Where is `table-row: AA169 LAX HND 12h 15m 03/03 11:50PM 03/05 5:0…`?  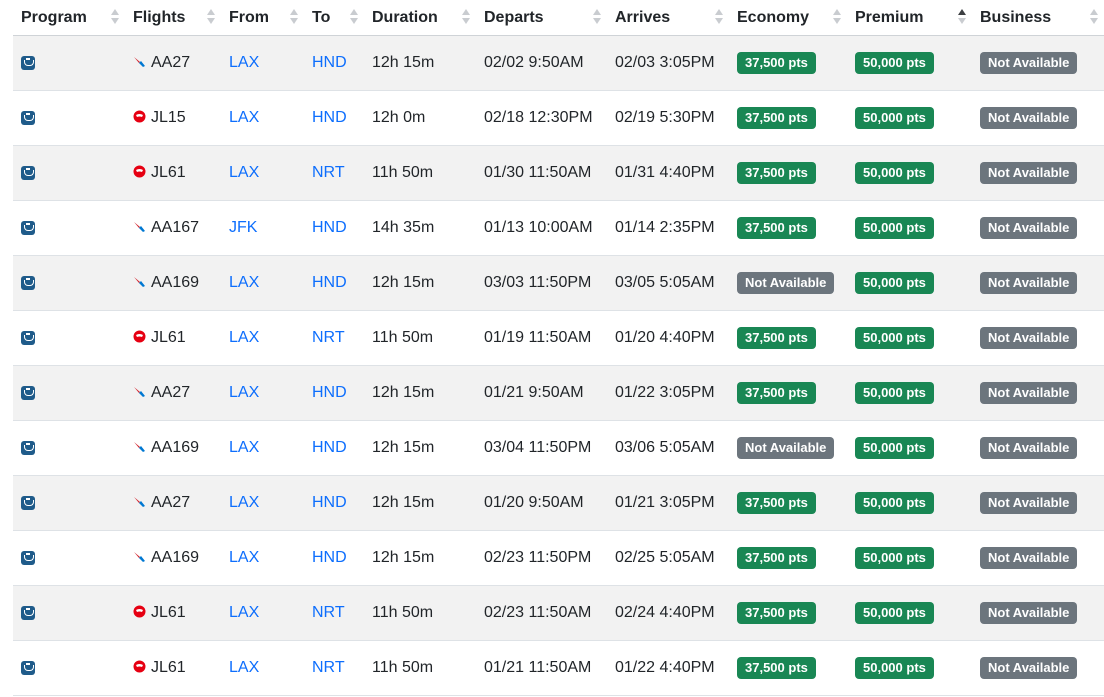 table-row: AA169 LAX HND 12h 15m 03/03 11:50PM 03/05 5:0… is located at coordinates (558, 283).